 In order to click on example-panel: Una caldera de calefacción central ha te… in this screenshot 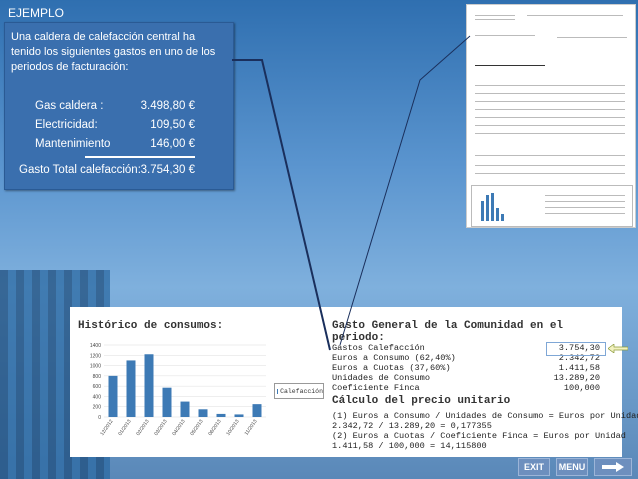, I will do `click(119, 106)`.